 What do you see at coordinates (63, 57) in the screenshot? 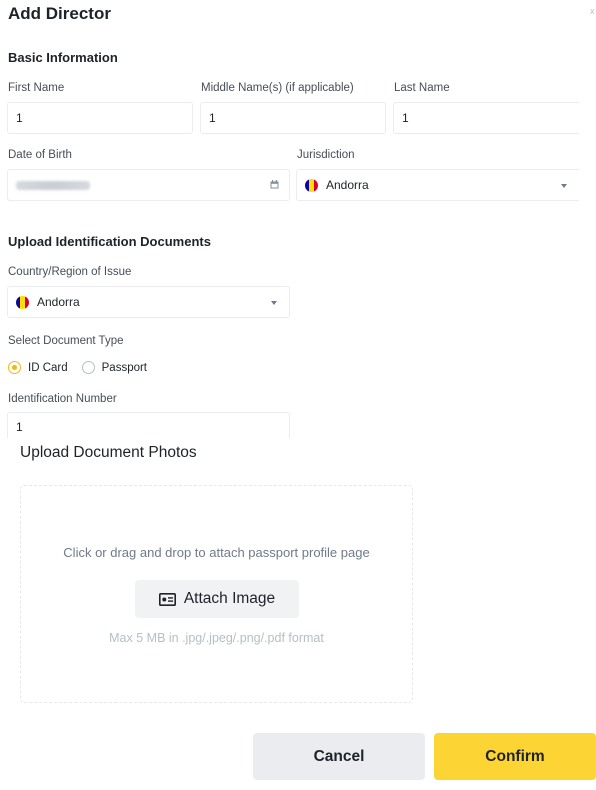
I see `basic-info-heading: Basic Information` at bounding box center [63, 57].